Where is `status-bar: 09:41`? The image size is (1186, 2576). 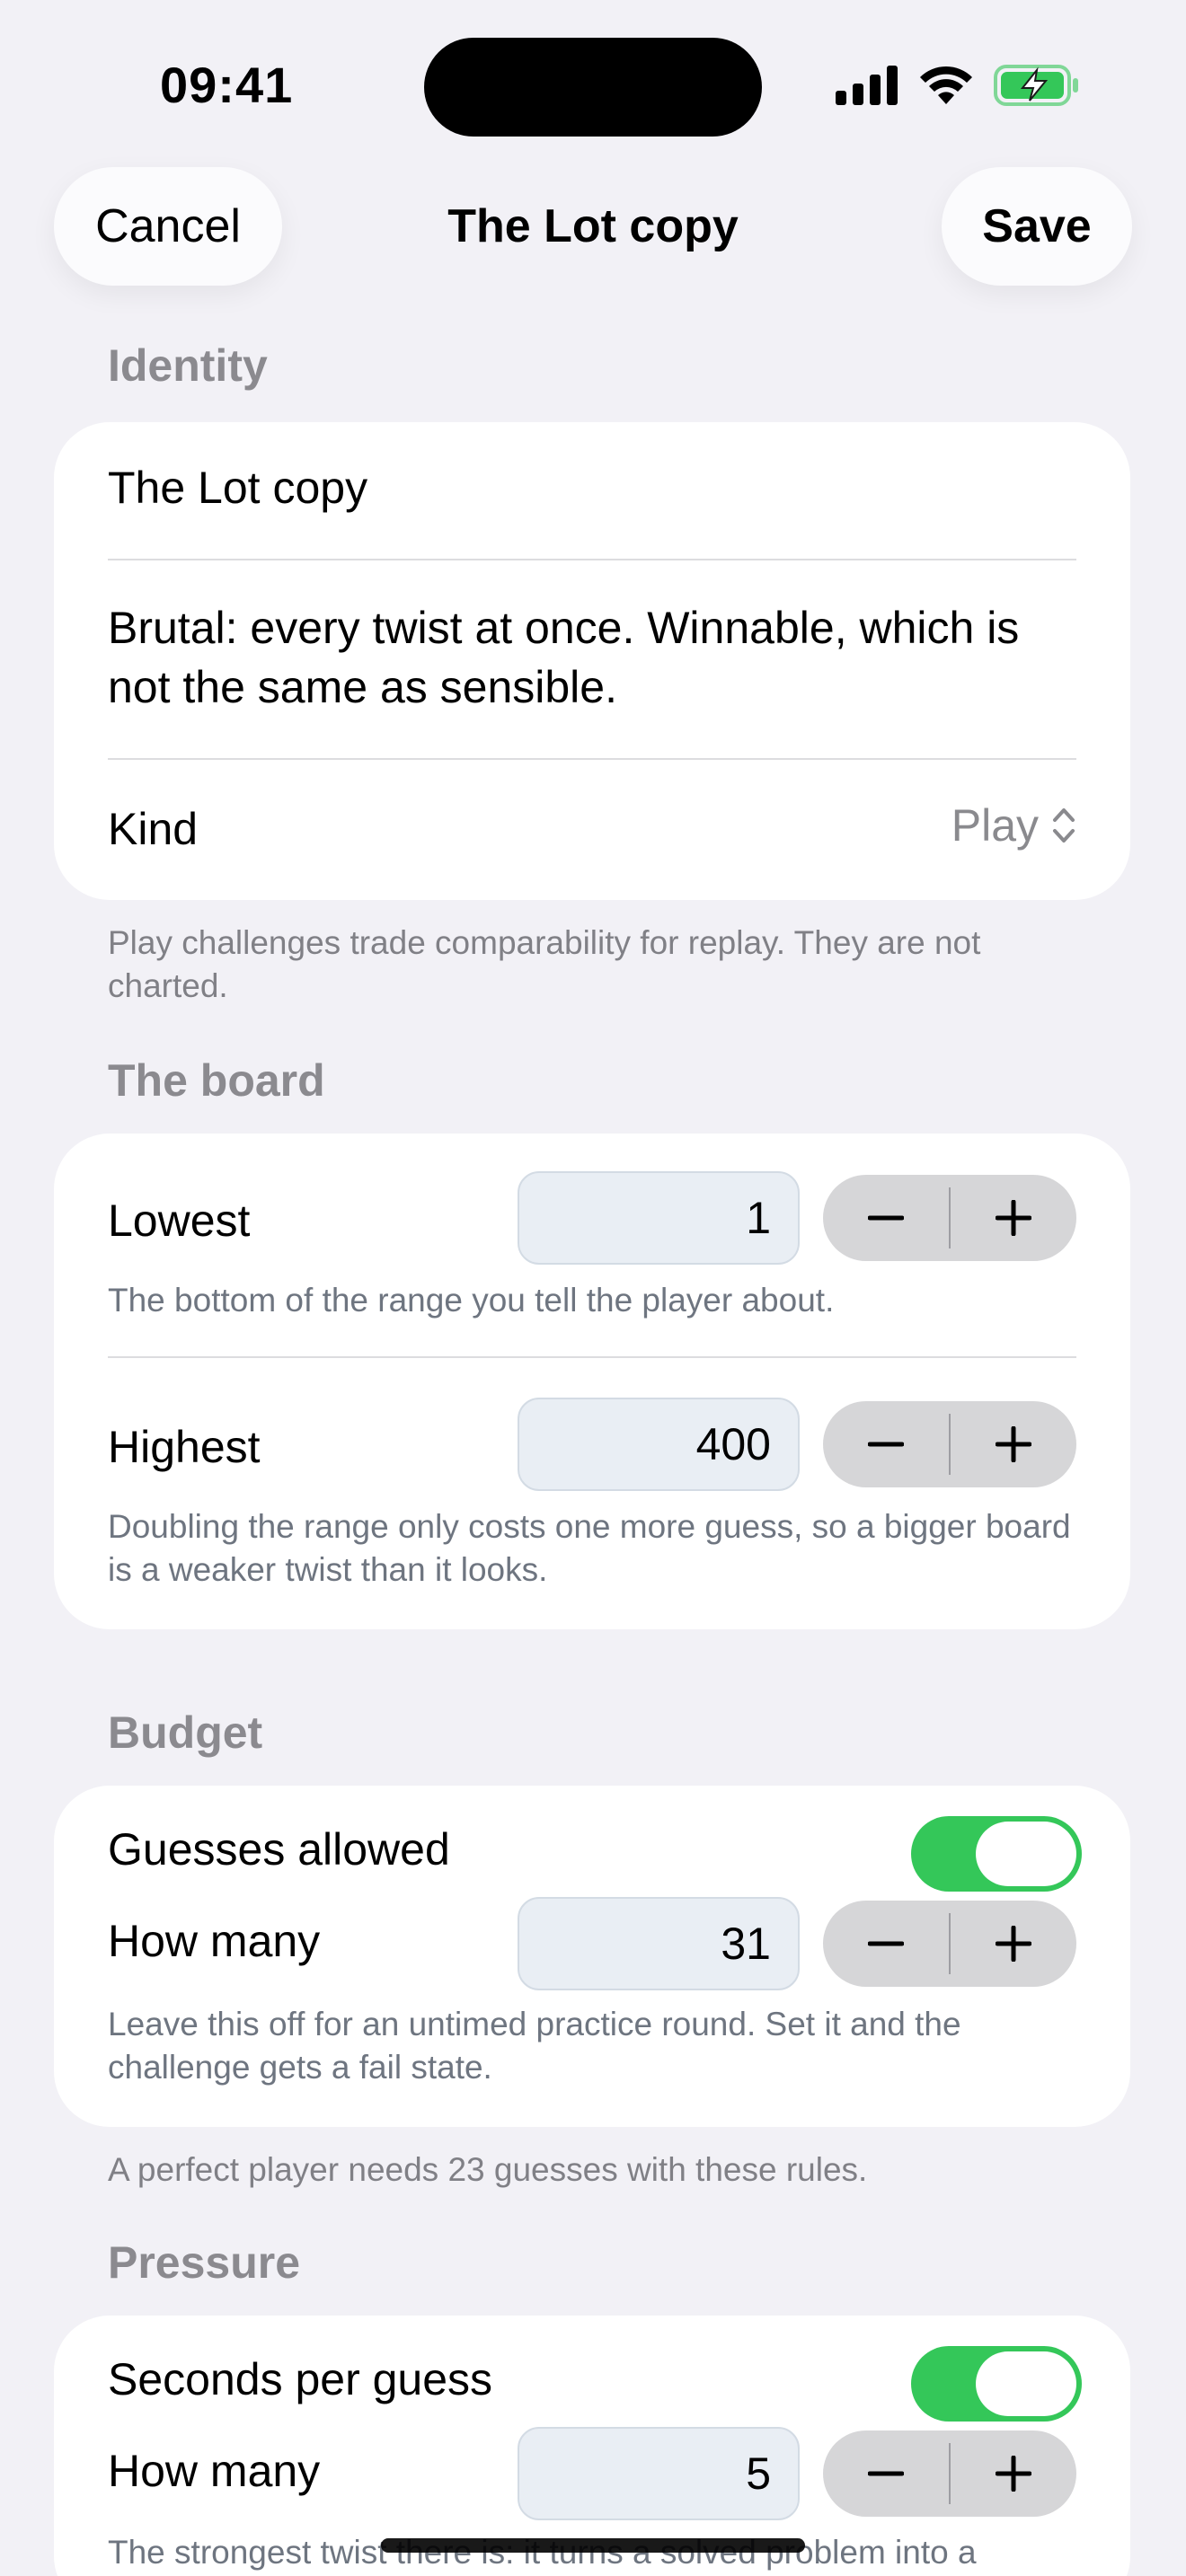
status-bar: 09:41 is located at coordinates (593, 85).